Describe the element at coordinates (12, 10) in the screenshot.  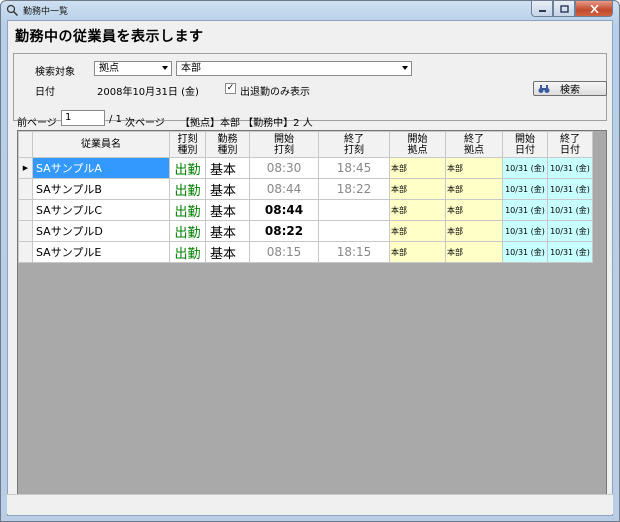
I see `search-icon` at that location.